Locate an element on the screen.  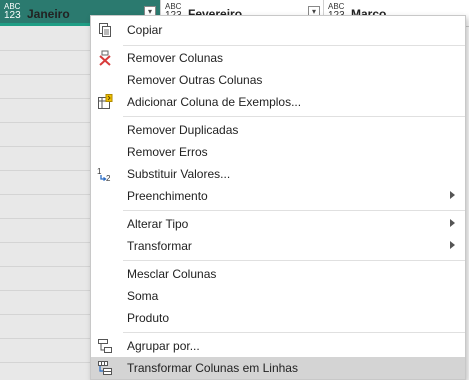
remove-columns-icon is located at coordinates (105, 58).